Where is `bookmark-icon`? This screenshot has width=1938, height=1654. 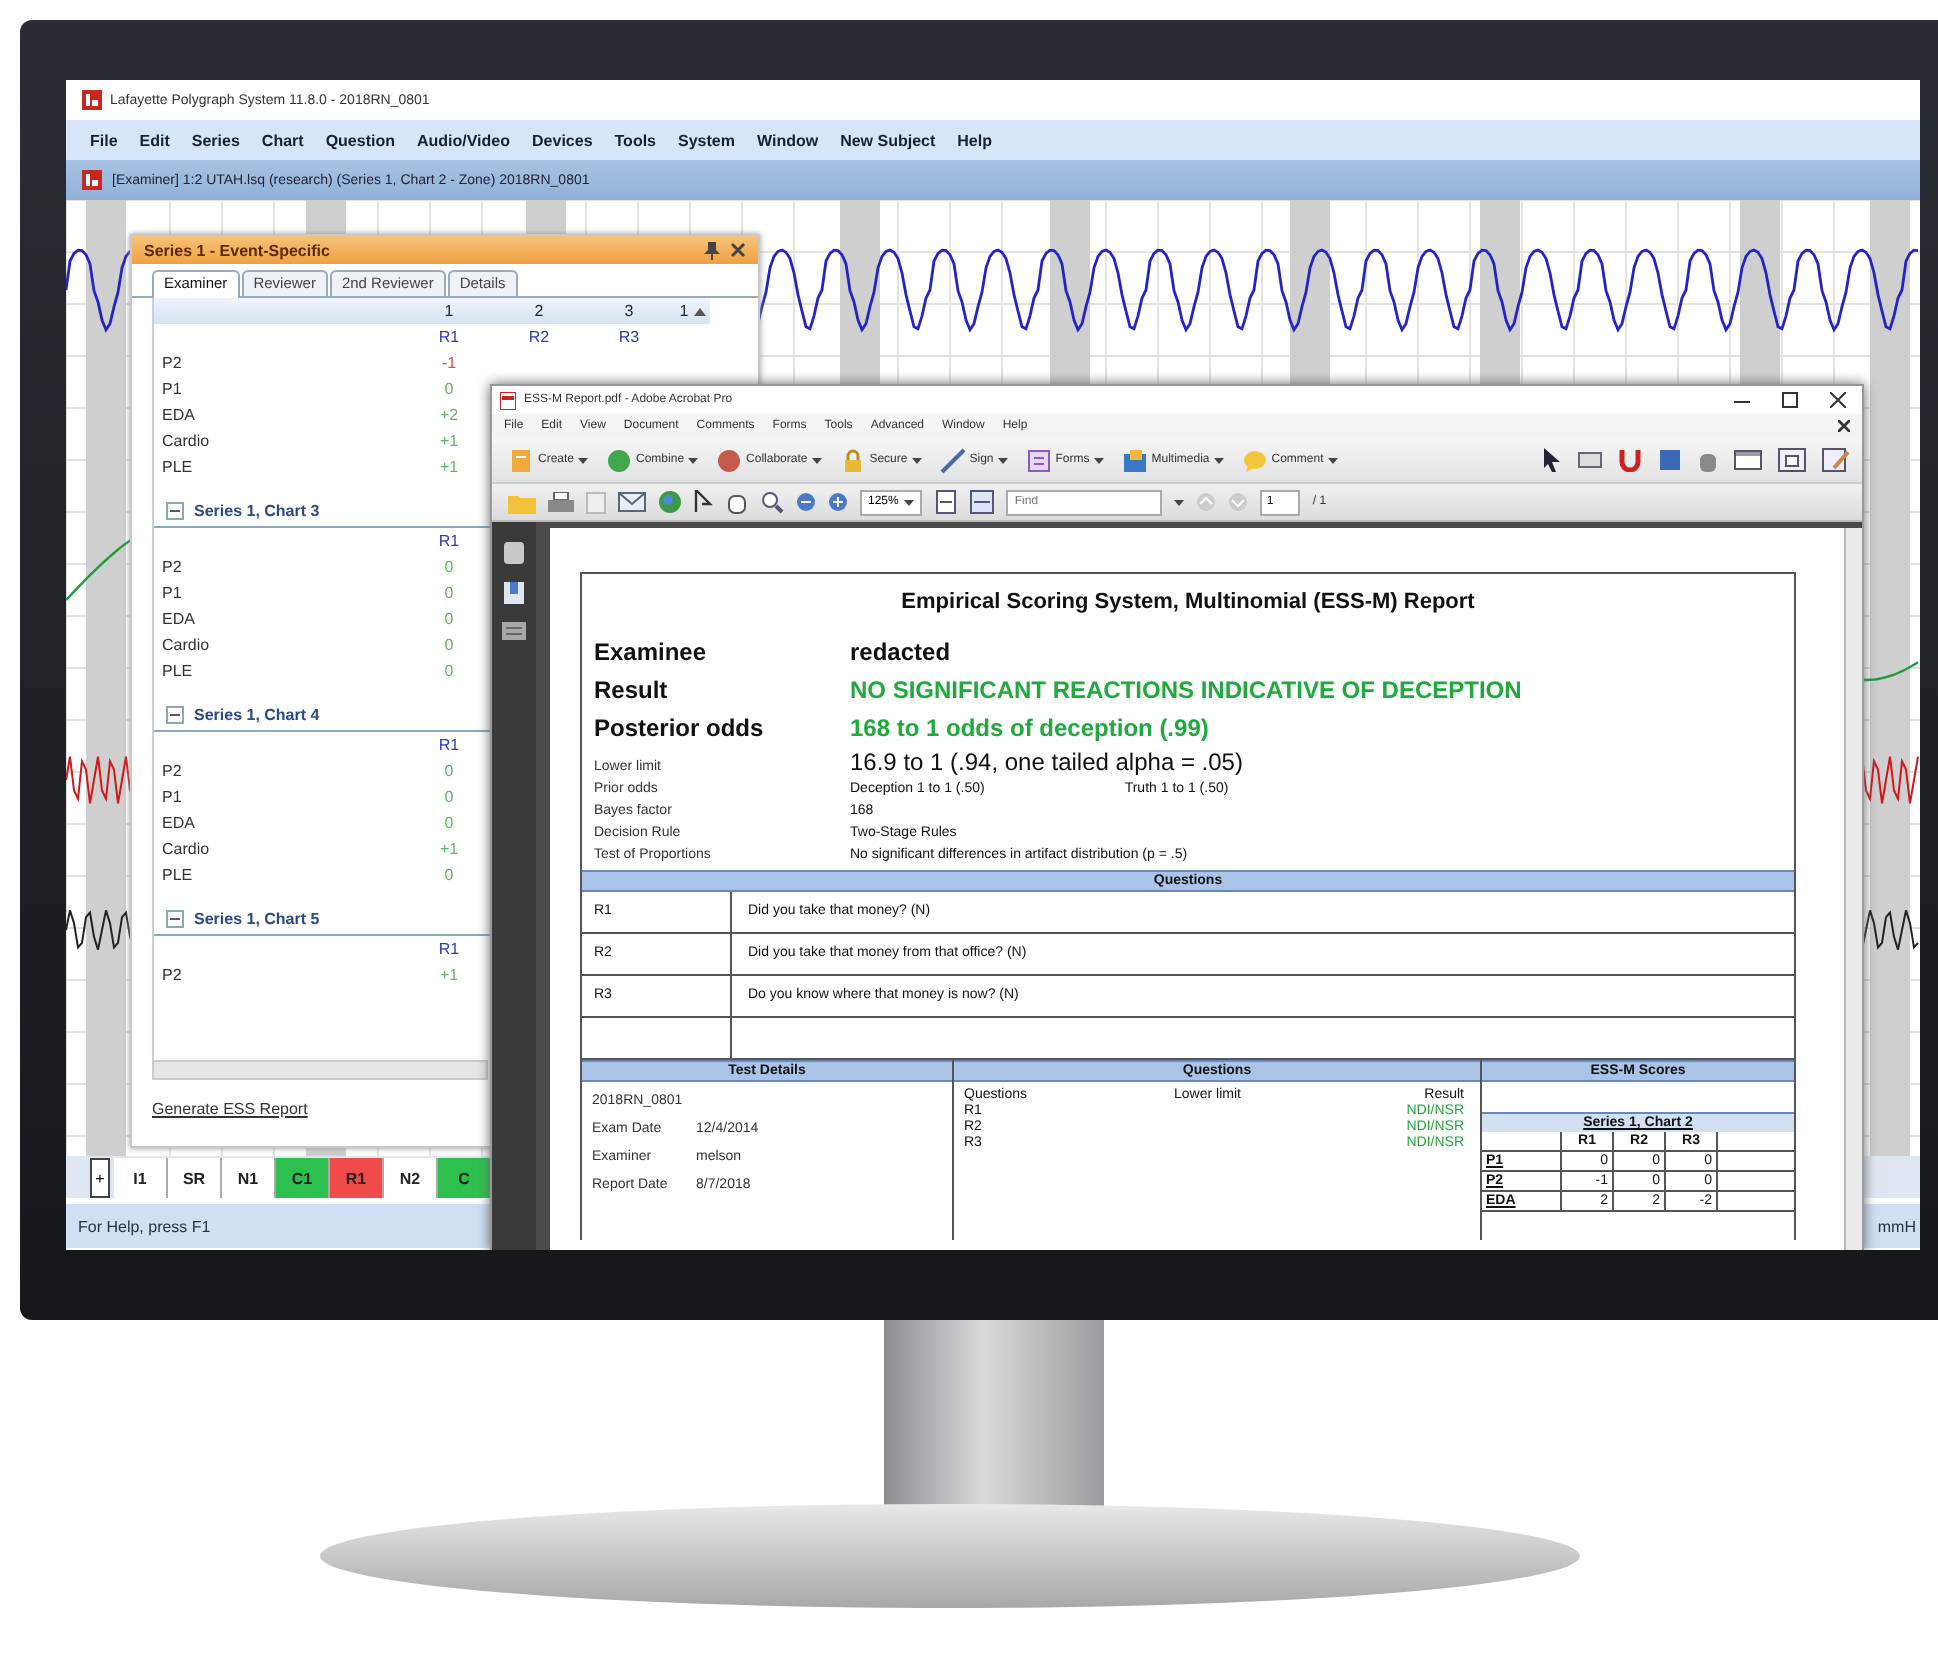 bookmark-icon is located at coordinates (514, 593).